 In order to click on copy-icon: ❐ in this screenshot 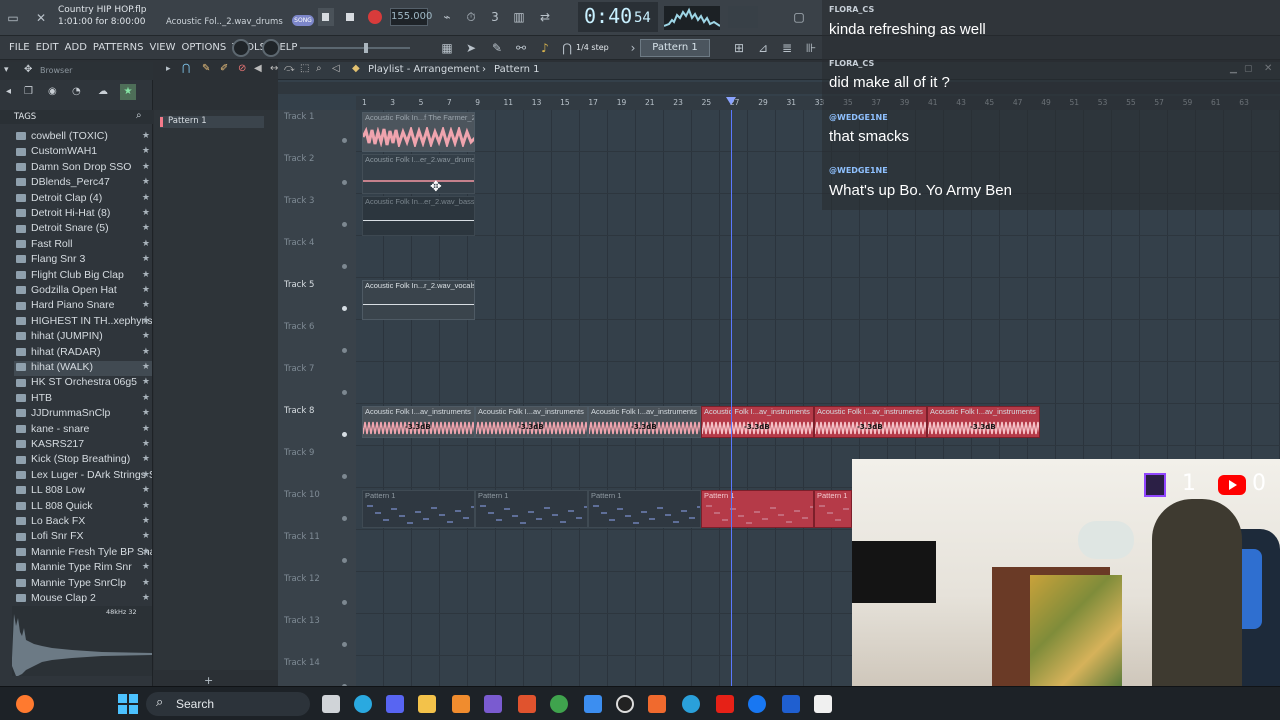, I will do `click(28, 91)`.